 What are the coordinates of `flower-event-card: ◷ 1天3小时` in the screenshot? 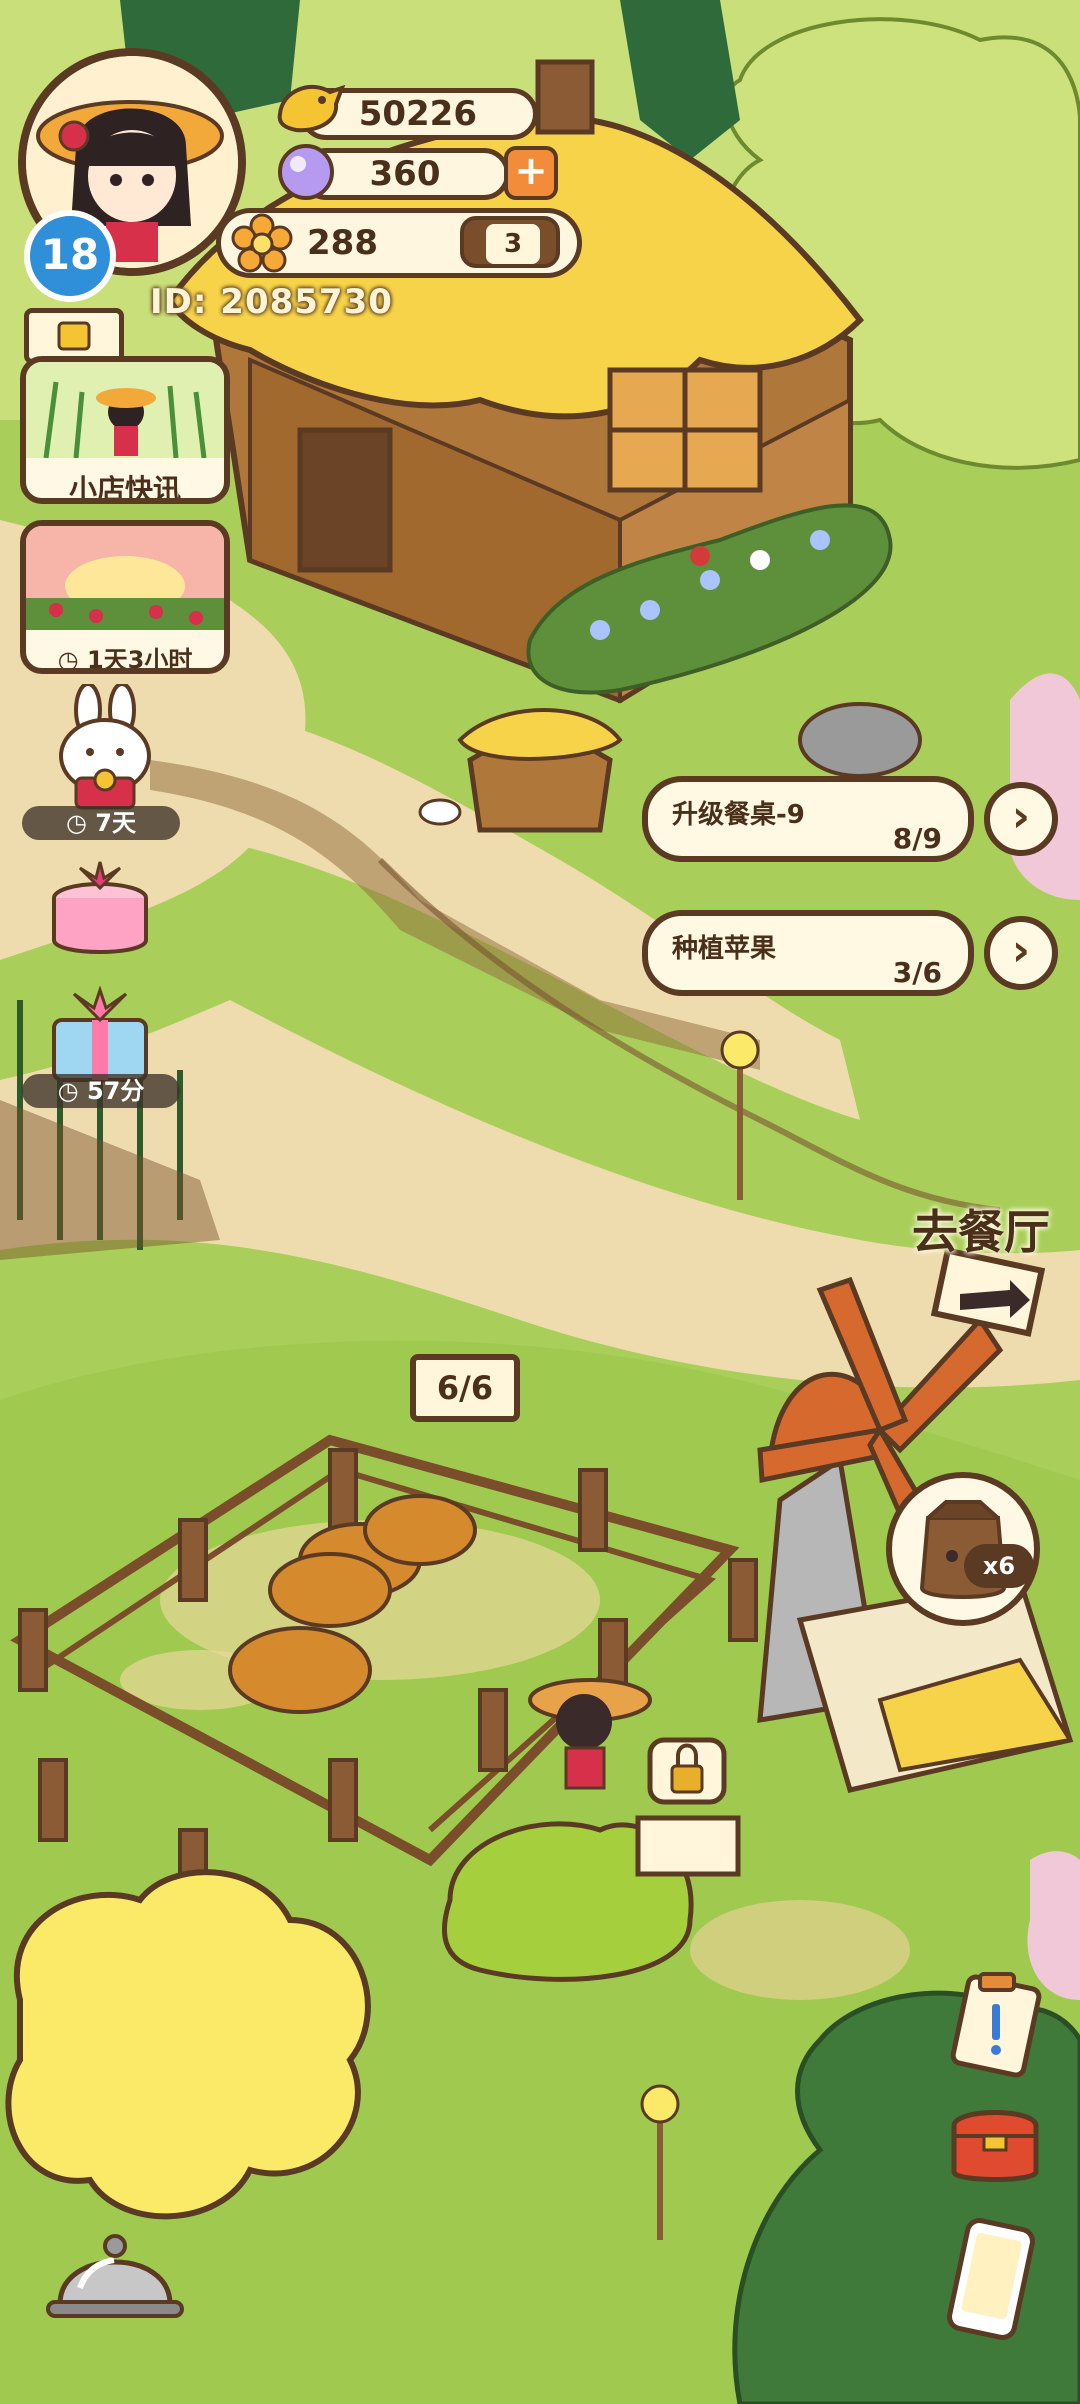 It's located at (125, 597).